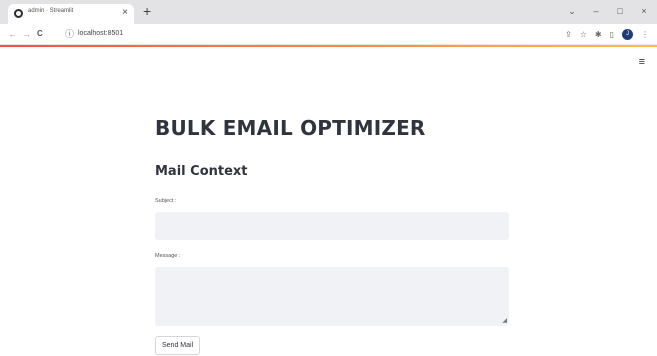  I want to click on message-field: ◢, so click(332, 296).